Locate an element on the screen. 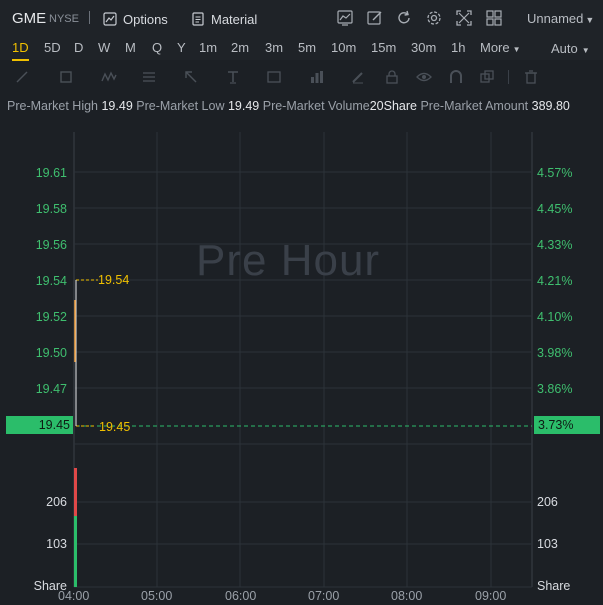  amount-value: 389.80 is located at coordinates (550, 106).